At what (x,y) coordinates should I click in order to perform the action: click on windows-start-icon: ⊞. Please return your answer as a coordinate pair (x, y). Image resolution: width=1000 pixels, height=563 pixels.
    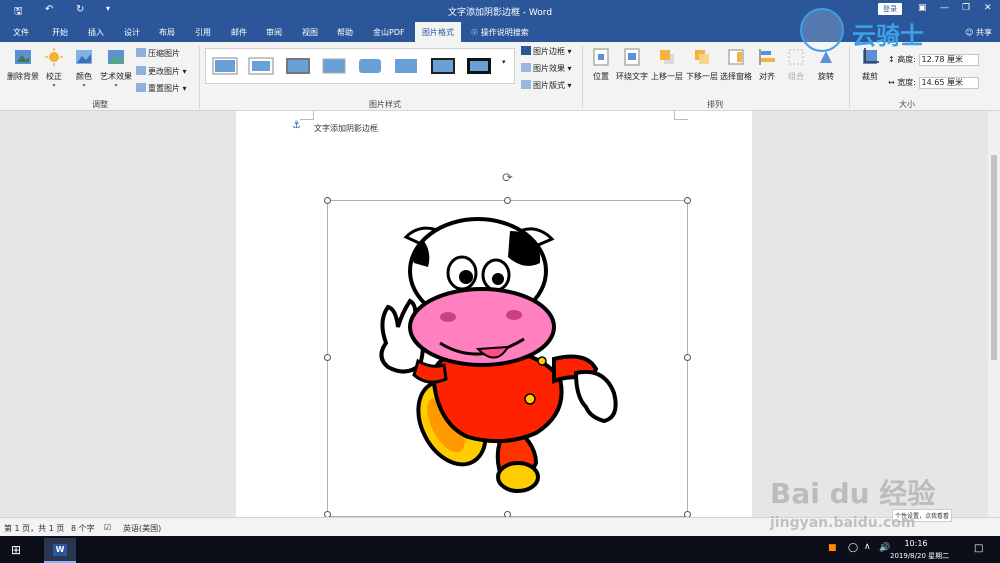
    Looking at the image, I should click on (16, 550).